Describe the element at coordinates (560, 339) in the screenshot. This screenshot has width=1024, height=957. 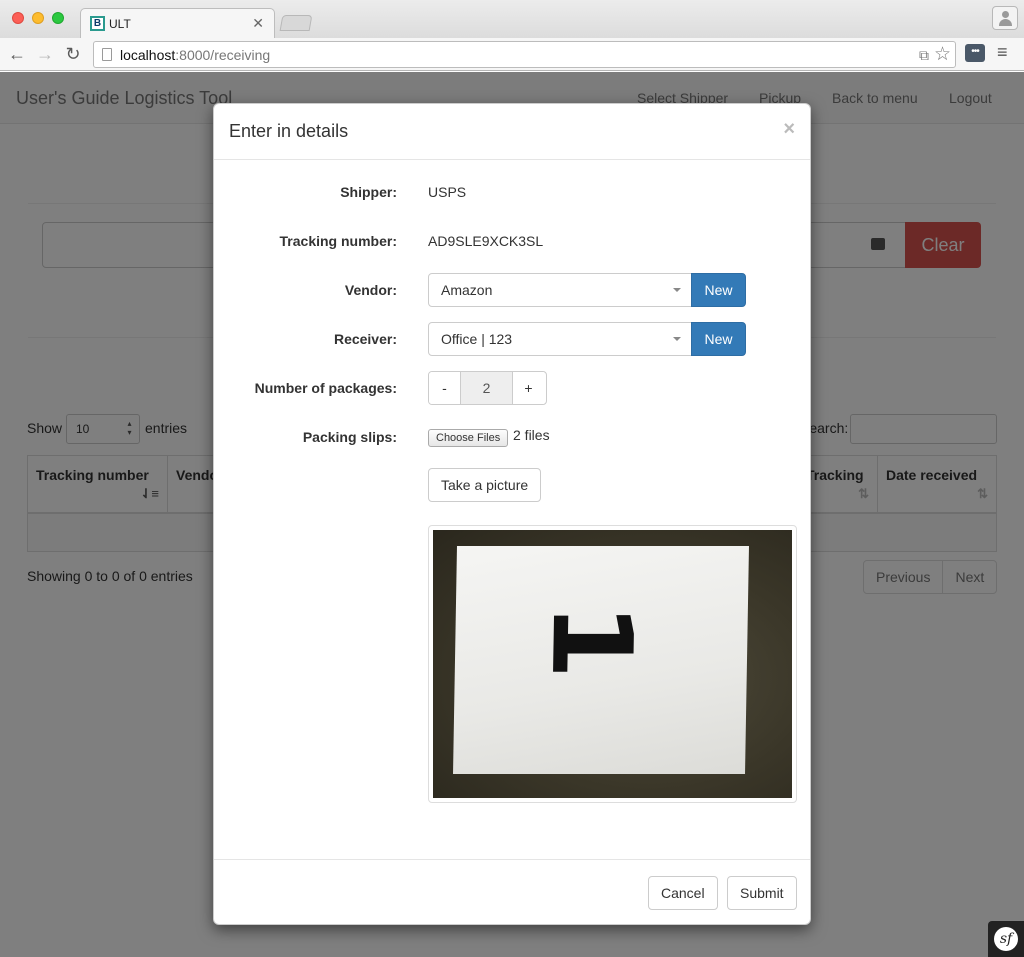
I see `receiver-select: Office | 123` at that location.